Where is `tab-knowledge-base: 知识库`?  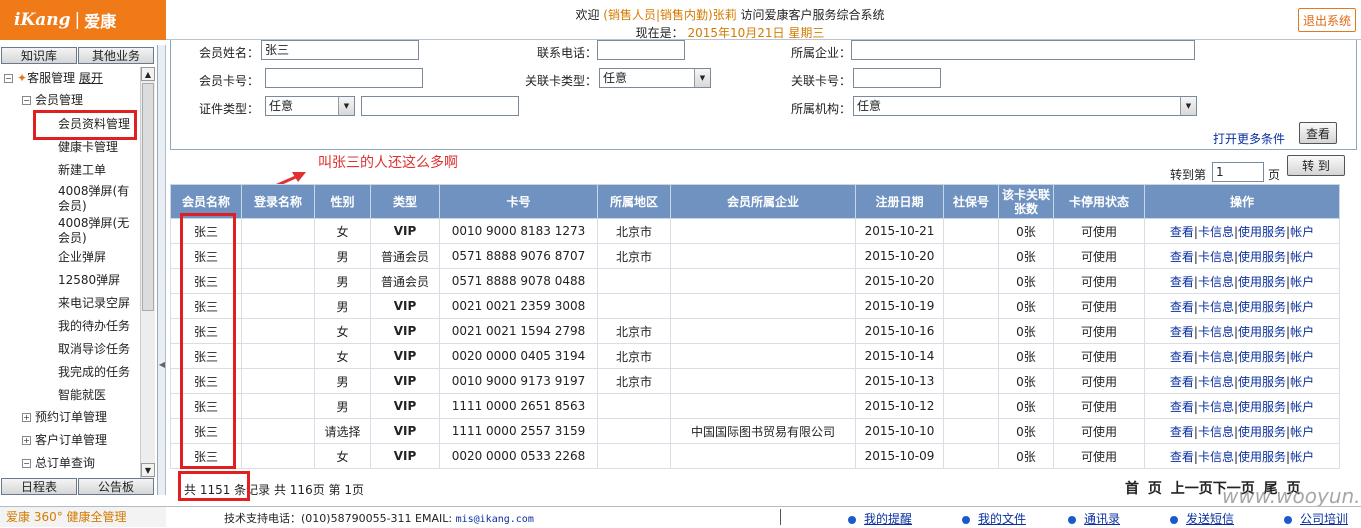
tab-knowledge-base: 知识库 is located at coordinates (39, 55).